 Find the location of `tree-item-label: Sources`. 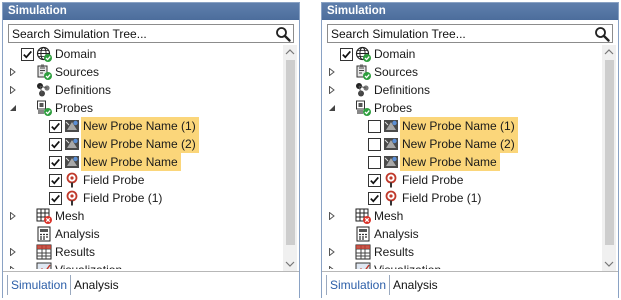

tree-item-label: Sources is located at coordinates (77, 72).